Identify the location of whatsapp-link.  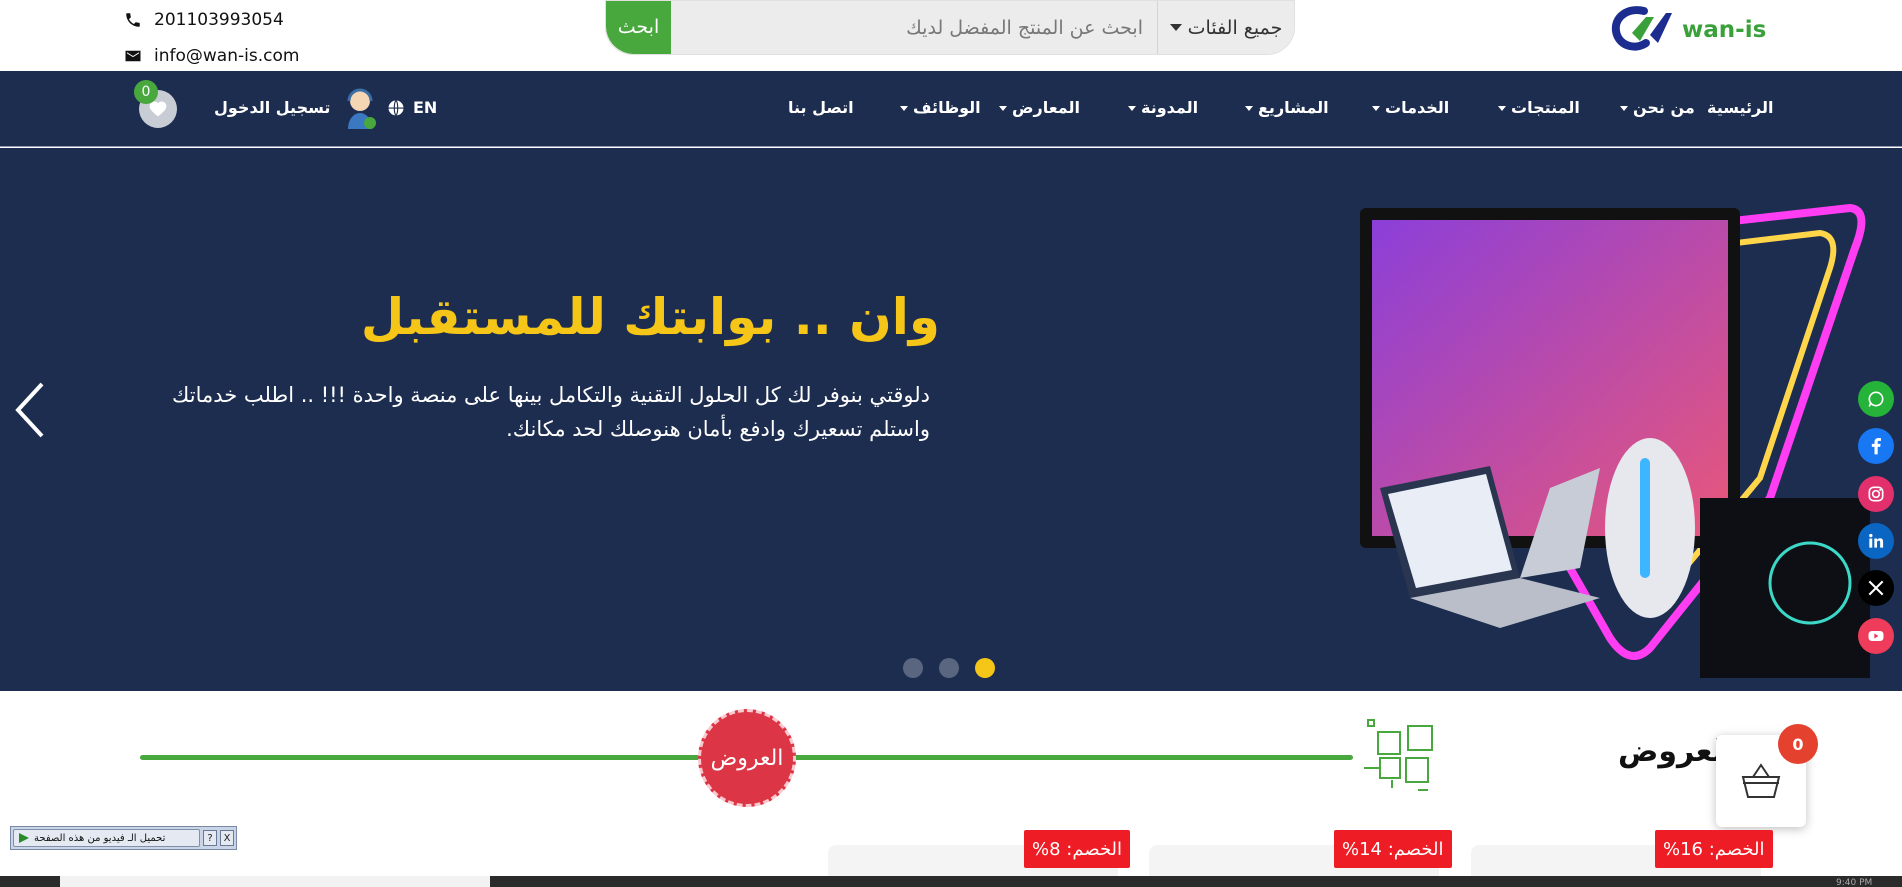
(1876, 399).